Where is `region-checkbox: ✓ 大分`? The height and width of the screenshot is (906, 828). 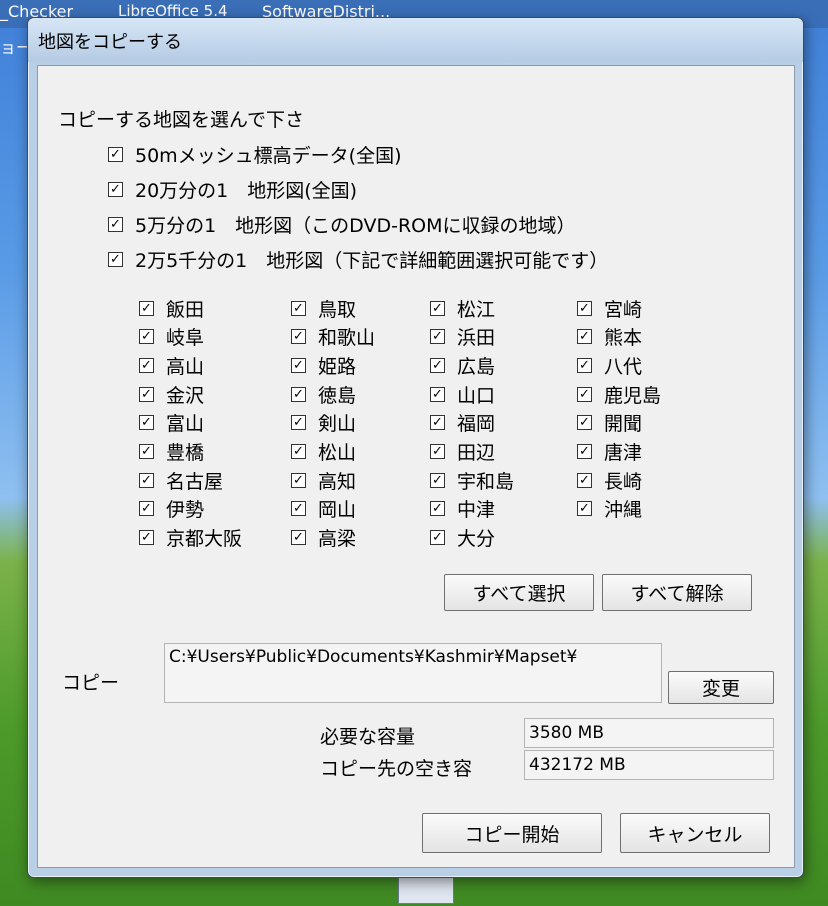
region-checkbox: ✓ 大分 is located at coordinates (462, 538).